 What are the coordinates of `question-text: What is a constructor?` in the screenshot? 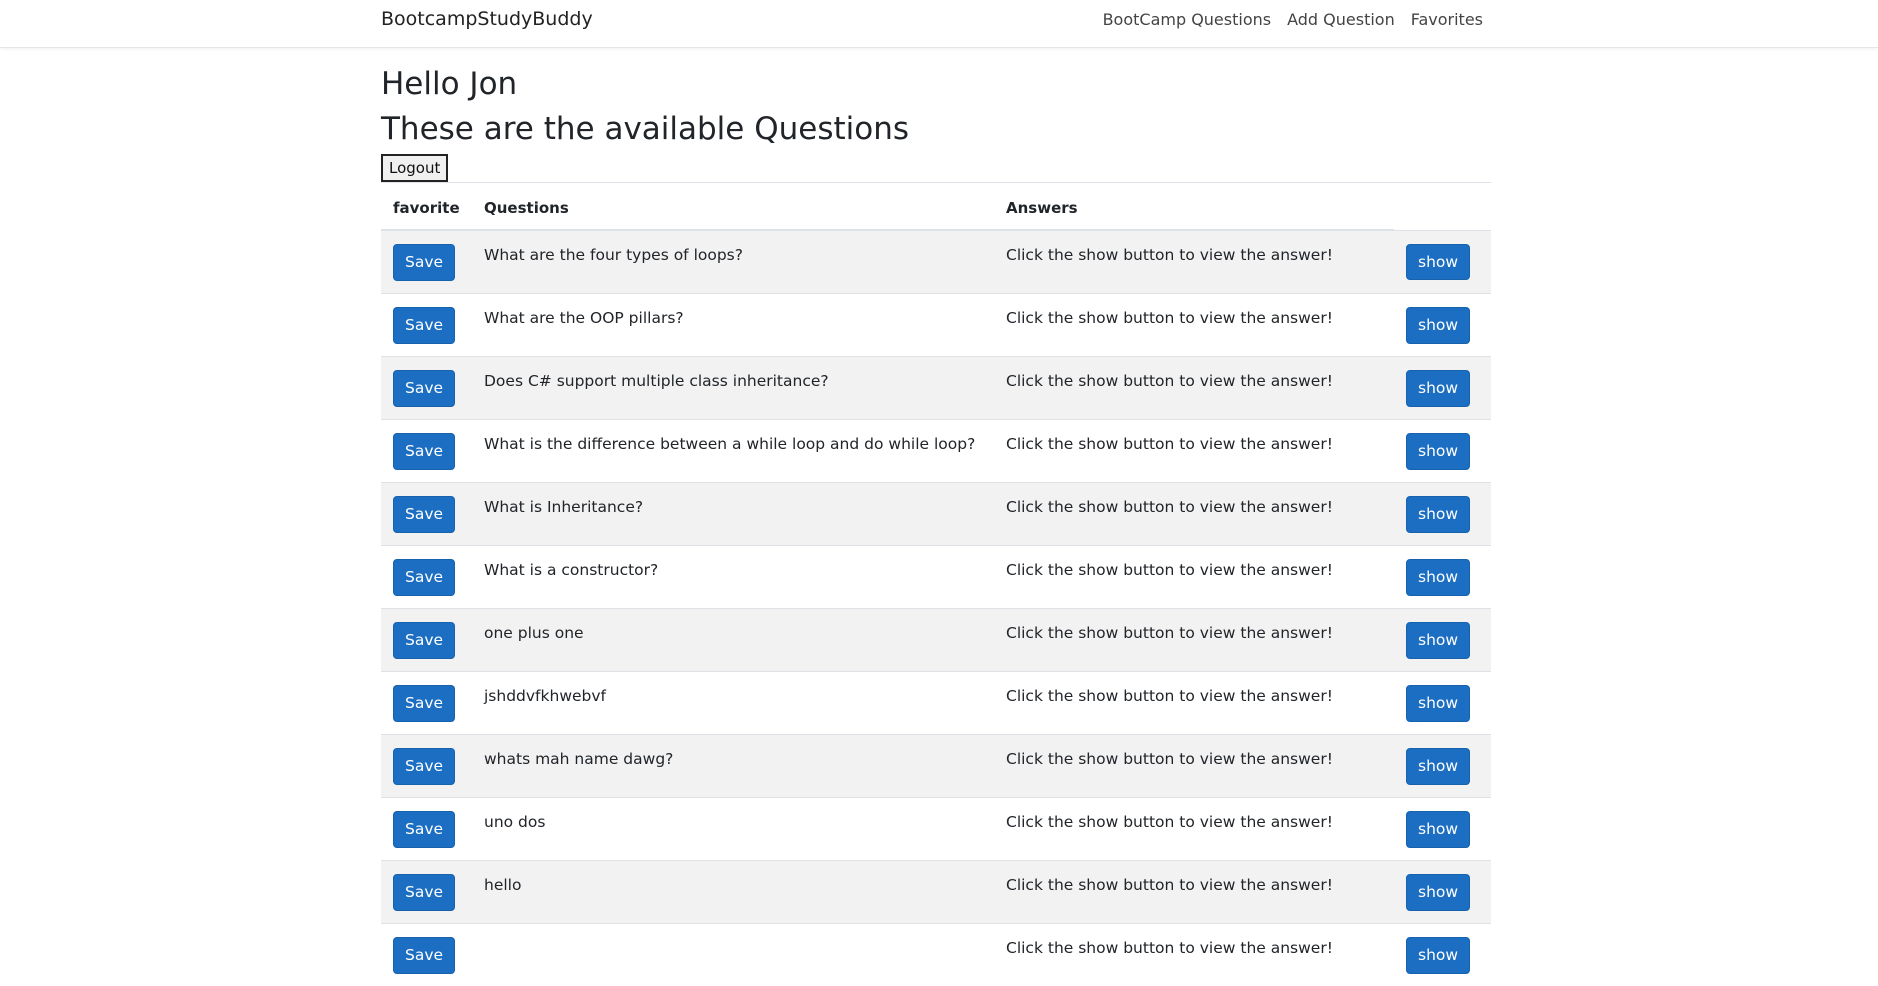 It's located at (733, 577).